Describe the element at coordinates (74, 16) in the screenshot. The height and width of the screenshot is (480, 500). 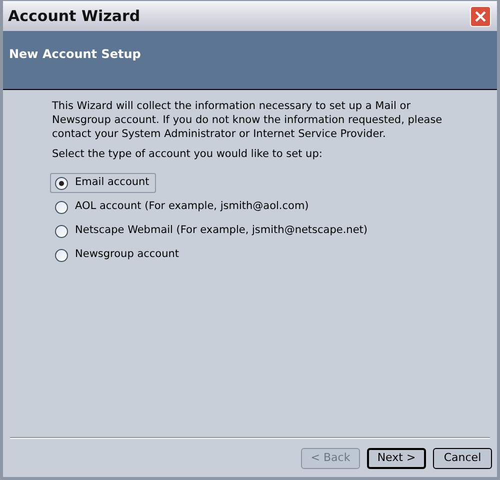
I see `window-title: Account Wizard` at that location.